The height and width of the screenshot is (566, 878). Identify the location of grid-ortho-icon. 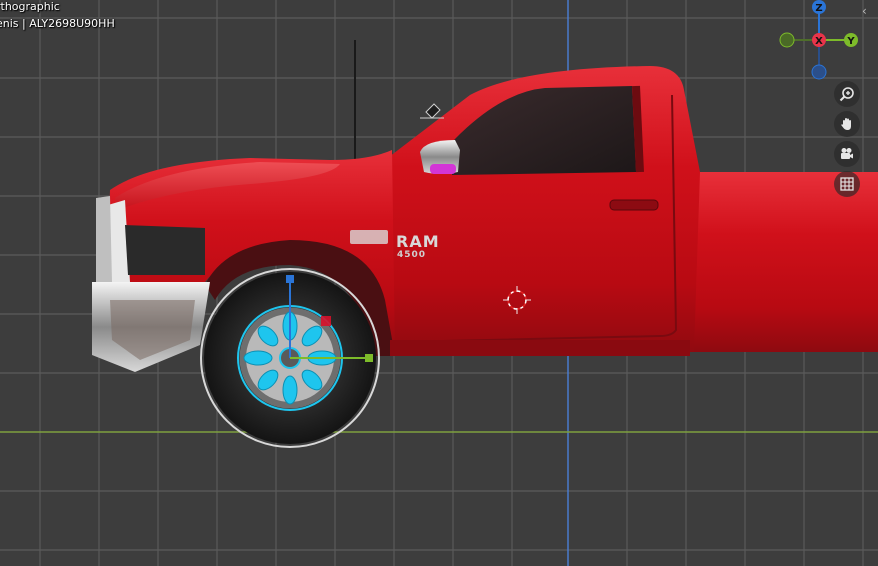
(847, 184).